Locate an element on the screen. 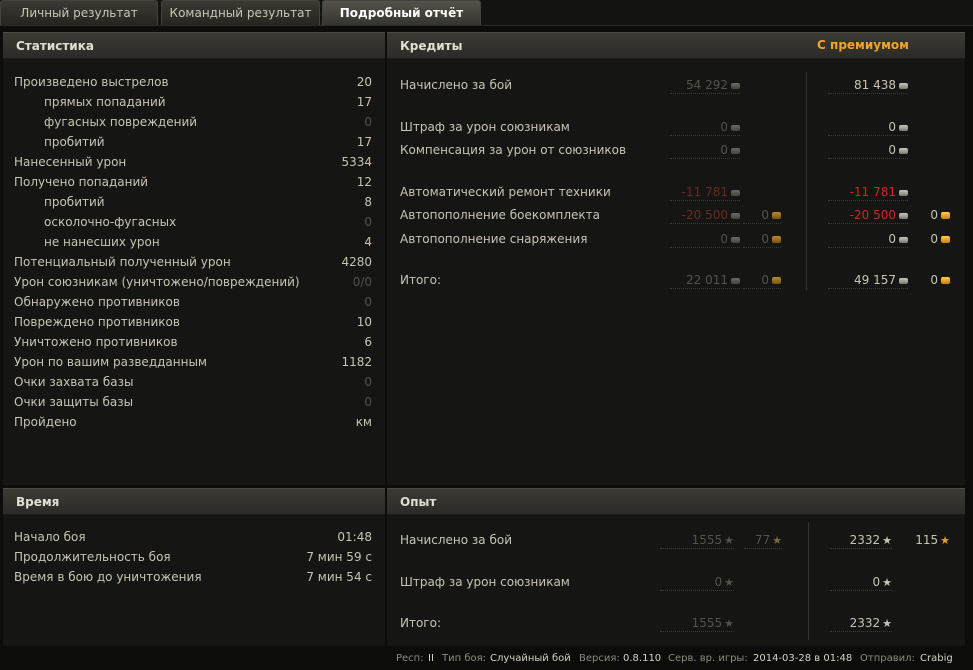 The height and width of the screenshot is (670, 973). experience-premium-text: 2332 is located at coordinates (865, 540).